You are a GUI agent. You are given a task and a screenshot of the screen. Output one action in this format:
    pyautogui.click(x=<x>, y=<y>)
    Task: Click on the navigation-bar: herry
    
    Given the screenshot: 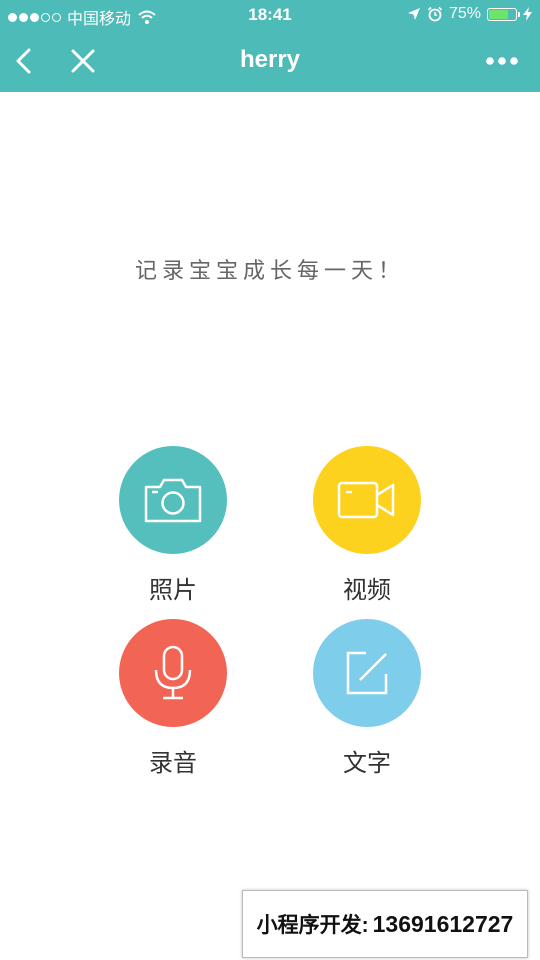 What is the action you would take?
    pyautogui.click(x=270, y=61)
    